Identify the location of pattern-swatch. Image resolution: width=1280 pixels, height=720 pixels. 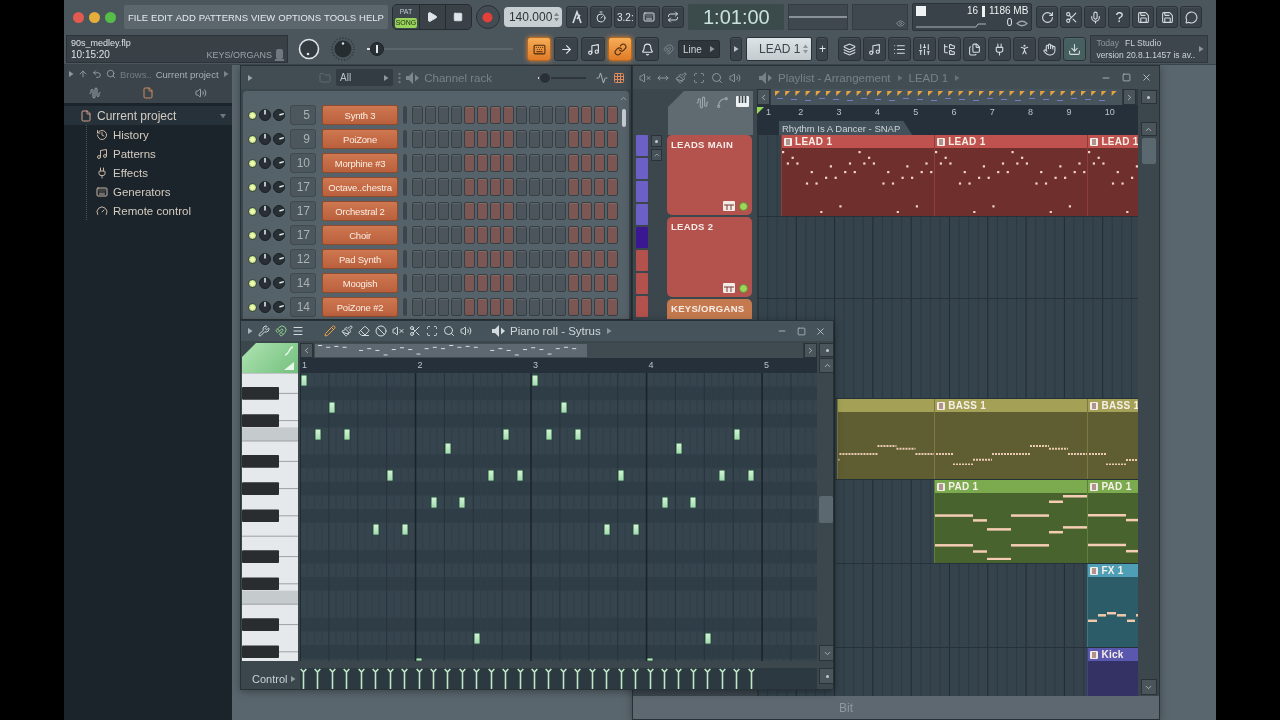
(642, 306).